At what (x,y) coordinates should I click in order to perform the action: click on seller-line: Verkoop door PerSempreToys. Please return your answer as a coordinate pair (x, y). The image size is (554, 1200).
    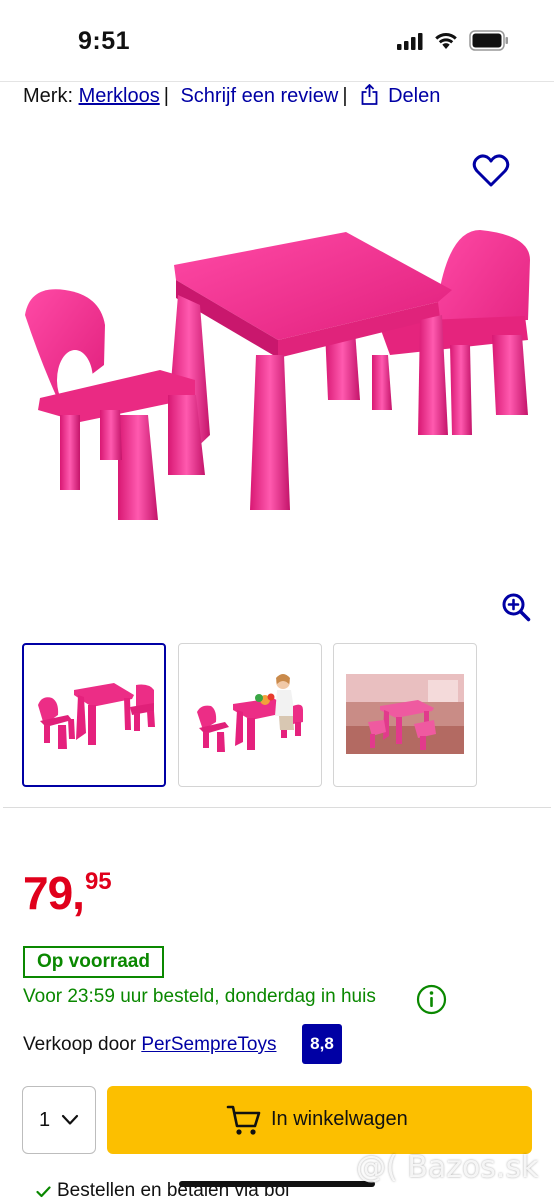
    Looking at the image, I should click on (149, 1045).